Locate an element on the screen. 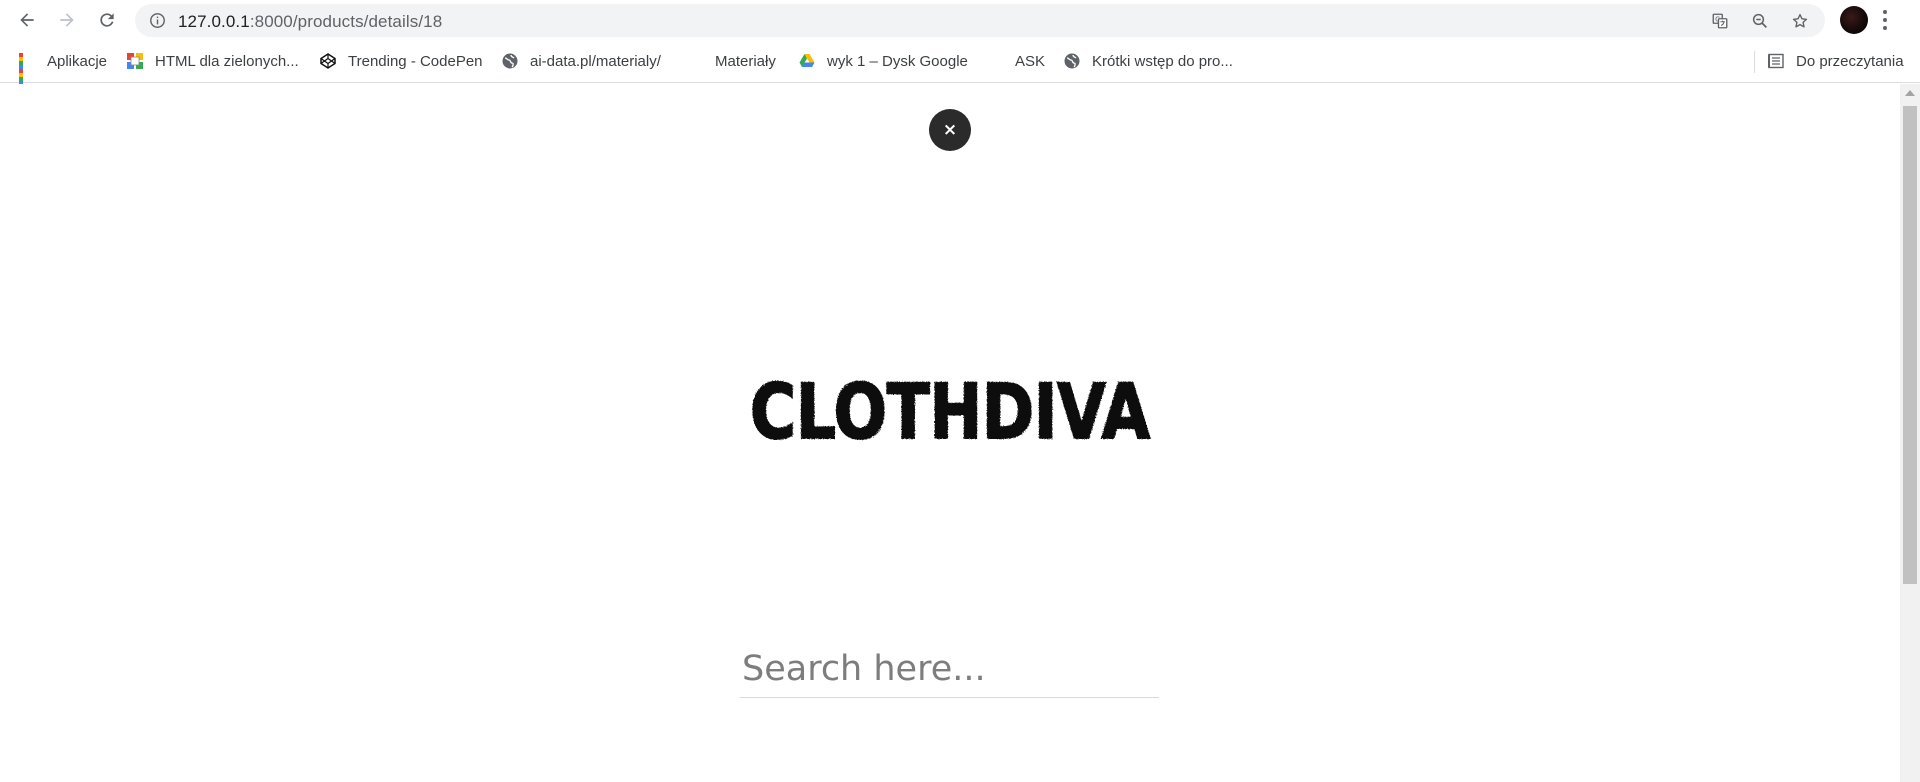  codepen-icon is located at coordinates (328, 61).